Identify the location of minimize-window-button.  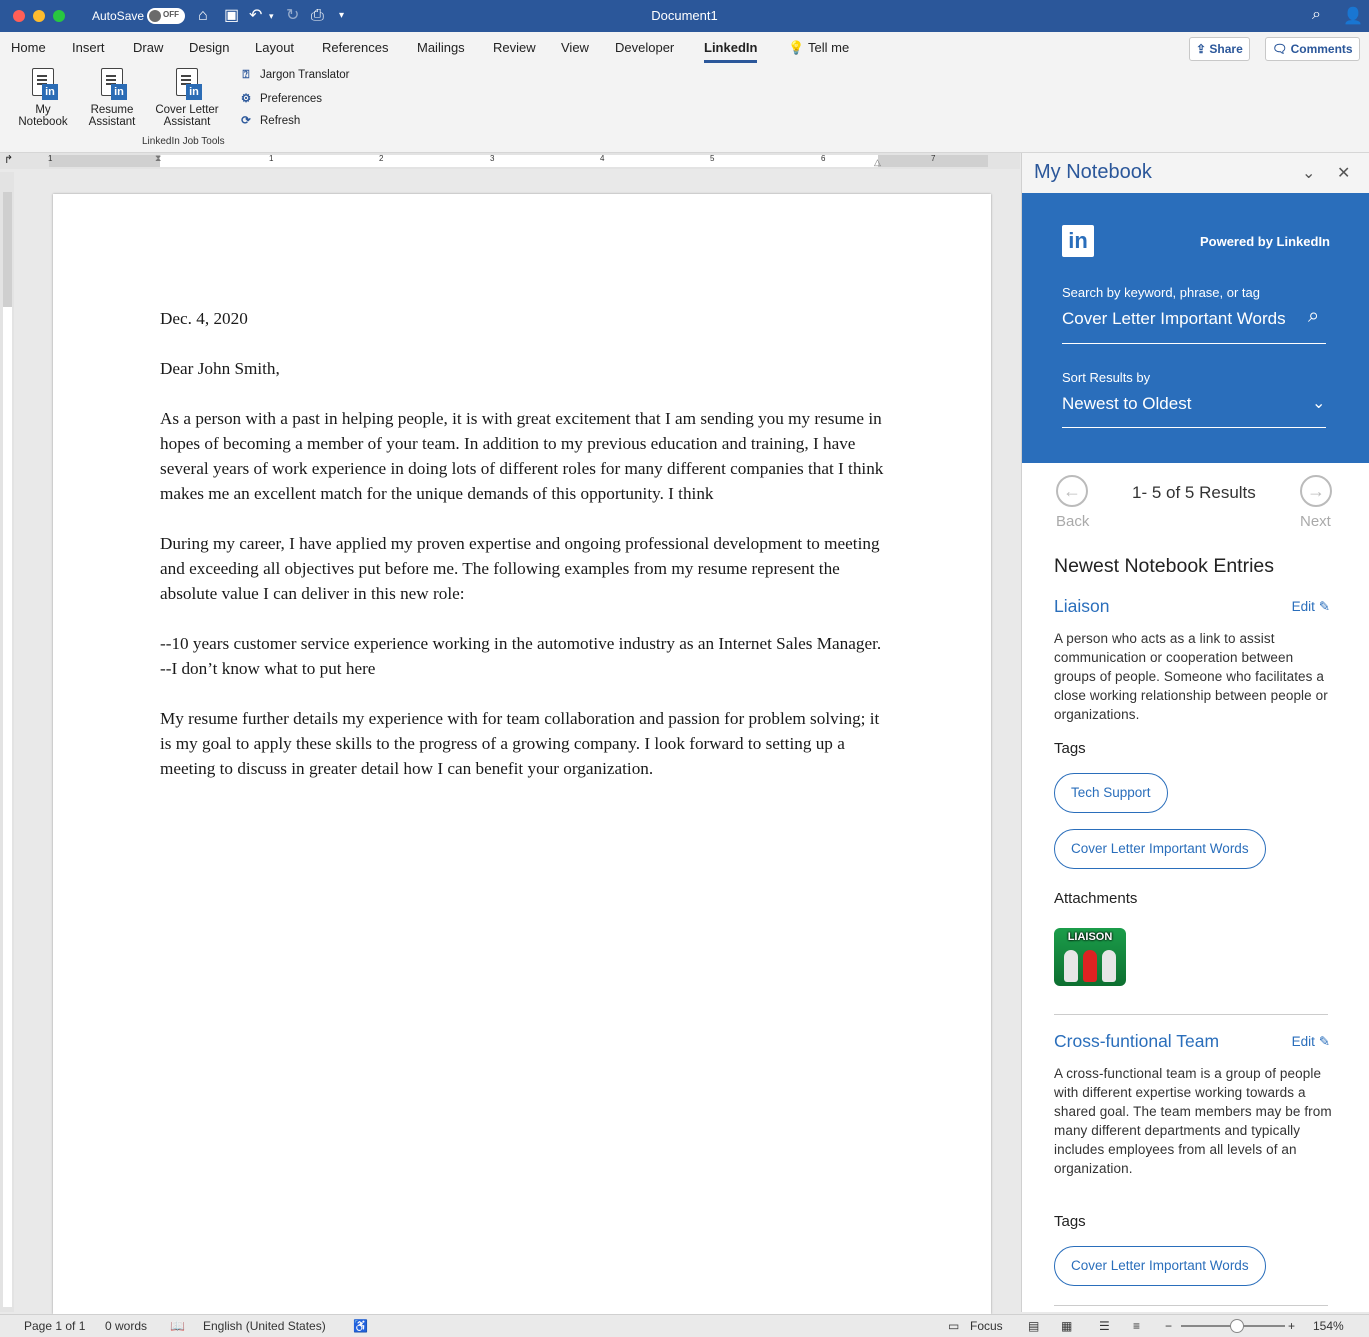
(39, 16).